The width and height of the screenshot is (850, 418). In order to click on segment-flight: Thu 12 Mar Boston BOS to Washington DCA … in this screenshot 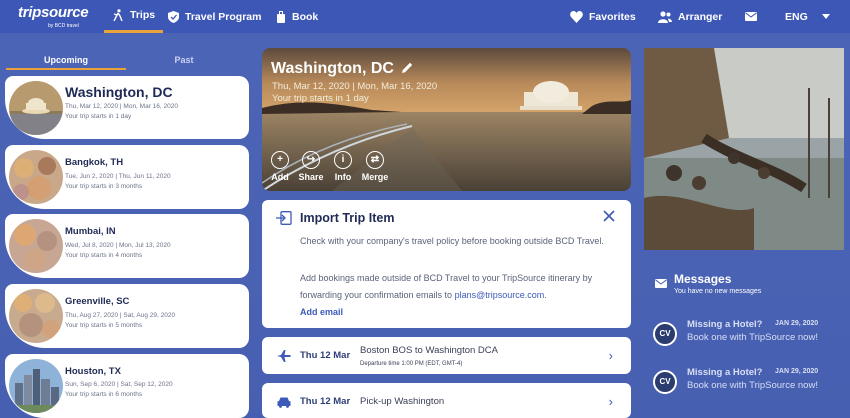, I will do `click(446, 355)`.